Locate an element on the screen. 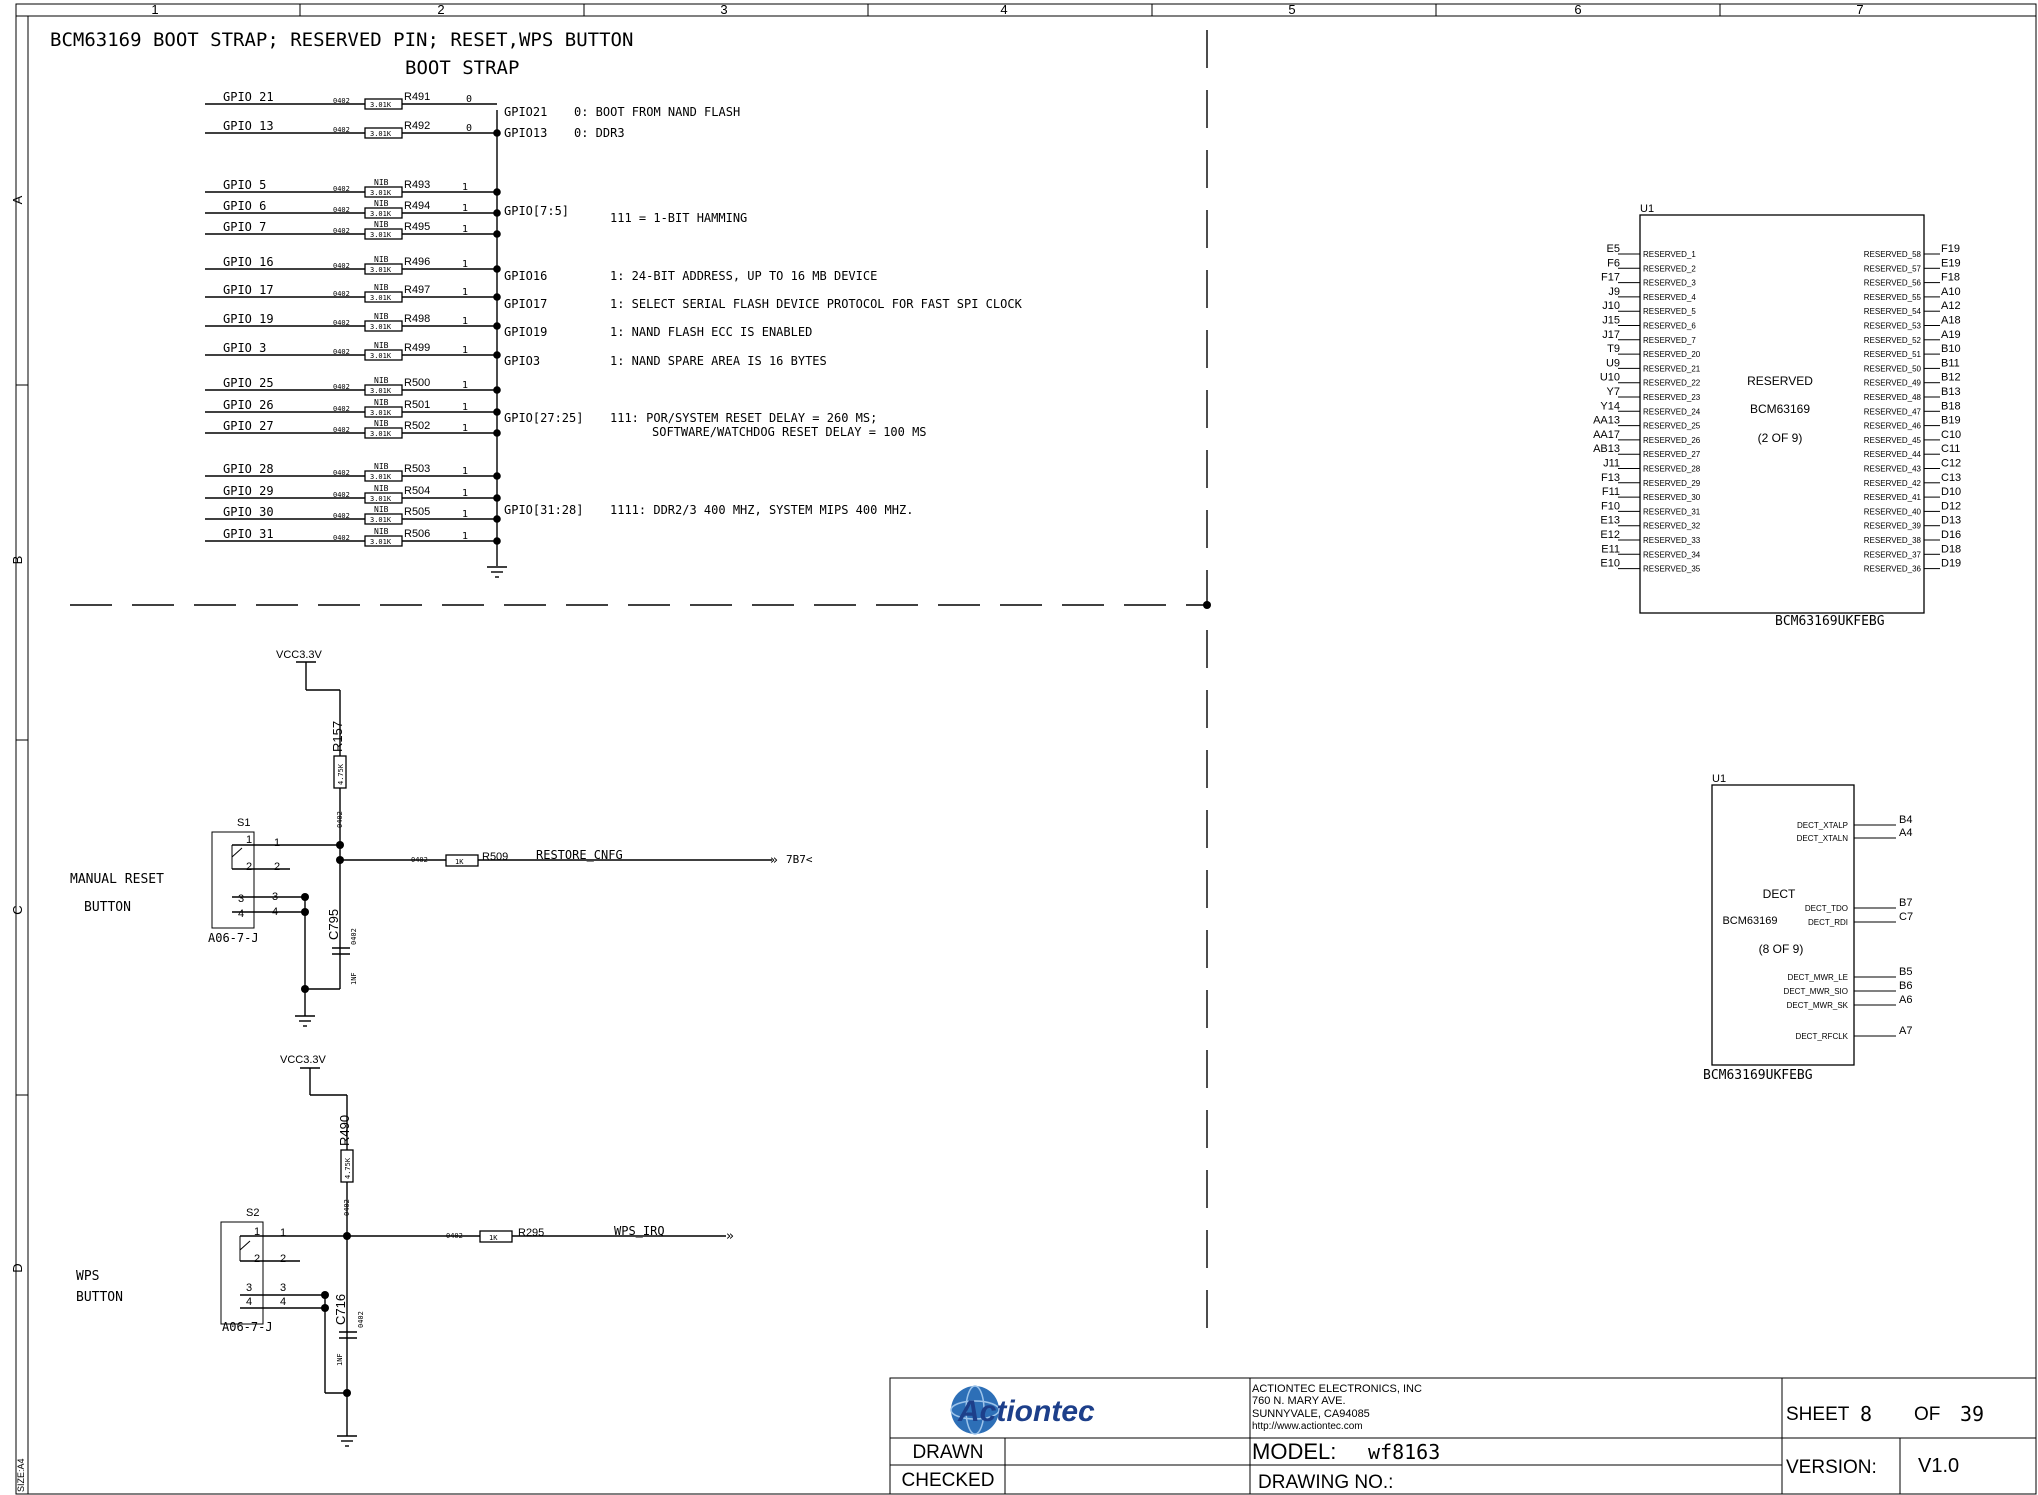  ball-label: C13 is located at coordinates (1951, 478).